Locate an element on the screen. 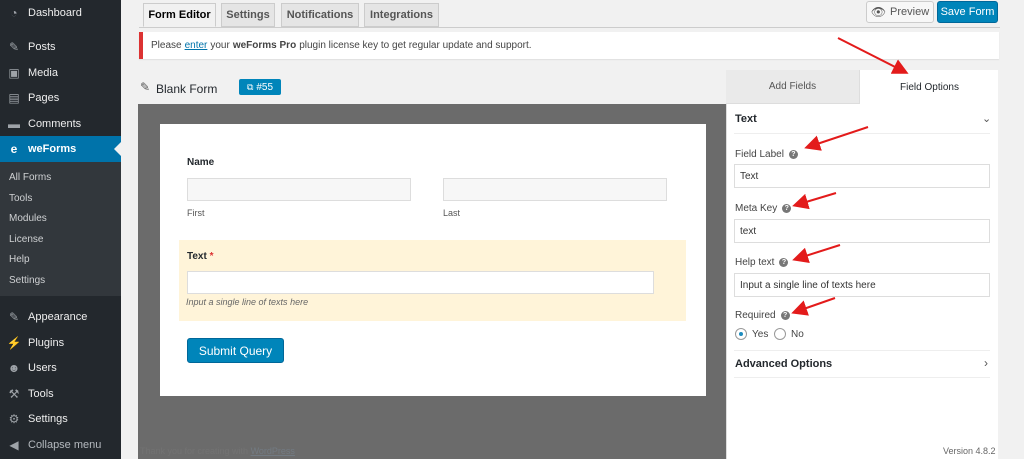 The width and height of the screenshot is (1024, 459). arrow-to-field-options is located at coordinates (873, 55).